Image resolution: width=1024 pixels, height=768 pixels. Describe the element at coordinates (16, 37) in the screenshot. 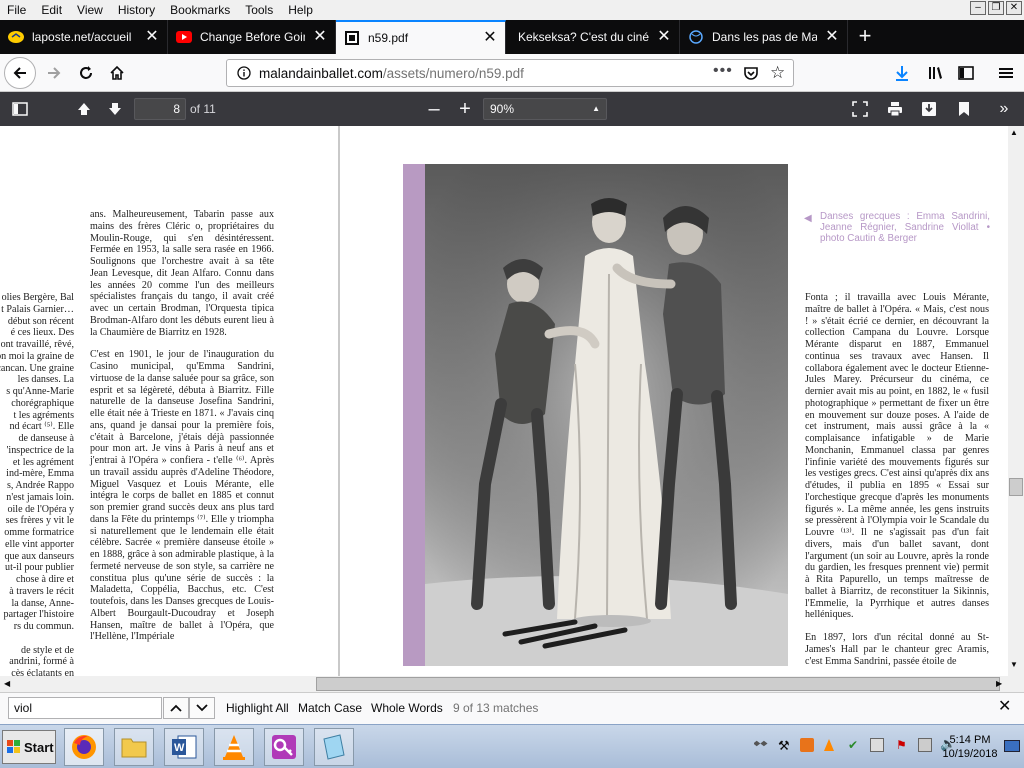

I see `laposte-icon` at that location.